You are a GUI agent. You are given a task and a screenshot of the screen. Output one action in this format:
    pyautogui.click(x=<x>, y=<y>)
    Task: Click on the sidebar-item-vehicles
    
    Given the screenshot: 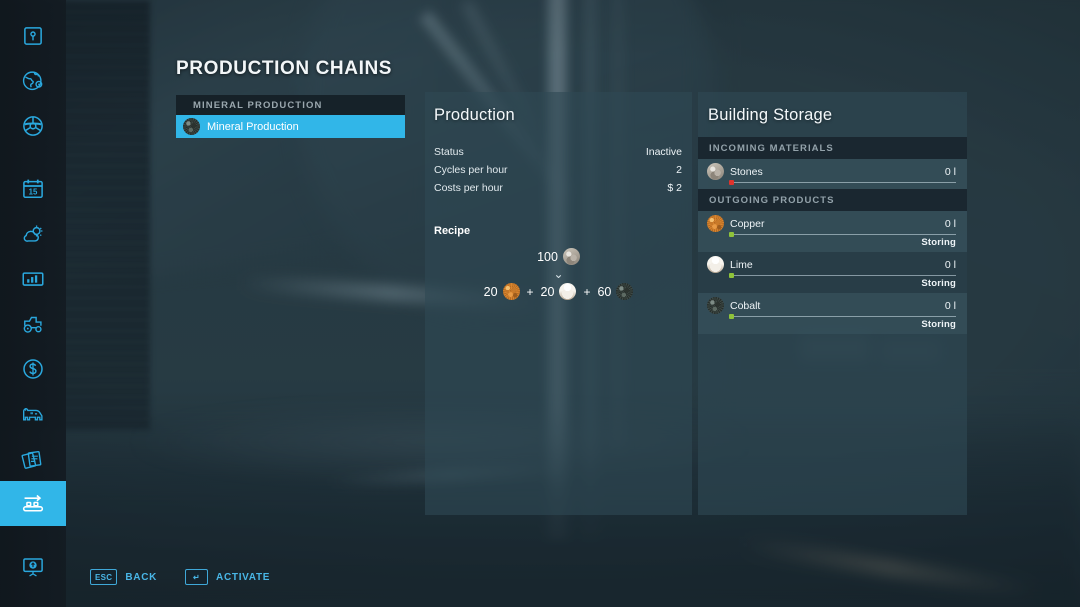 What is the action you would take?
    pyautogui.click(x=33, y=323)
    